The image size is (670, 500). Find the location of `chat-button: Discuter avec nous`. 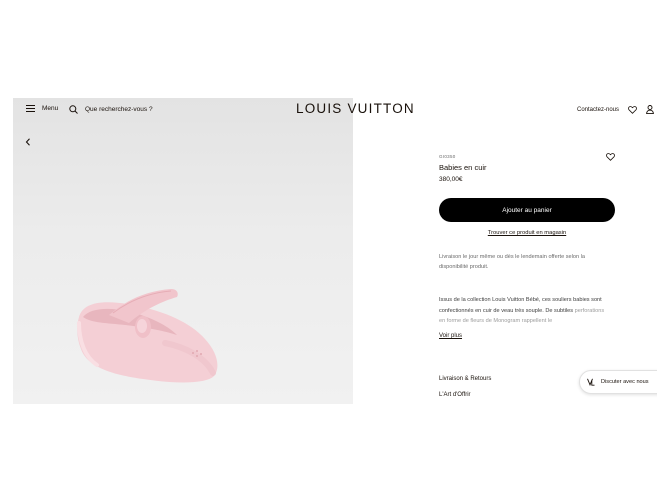

chat-button: Discuter avec nous is located at coordinates (618, 382).